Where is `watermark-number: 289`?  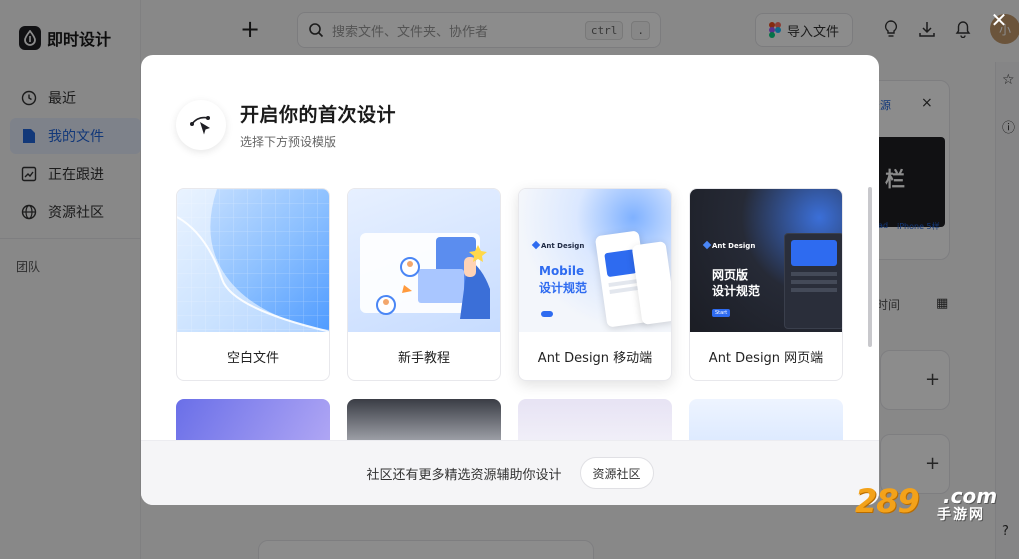
watermark-number: 289 is located at coordinates (887, 501).